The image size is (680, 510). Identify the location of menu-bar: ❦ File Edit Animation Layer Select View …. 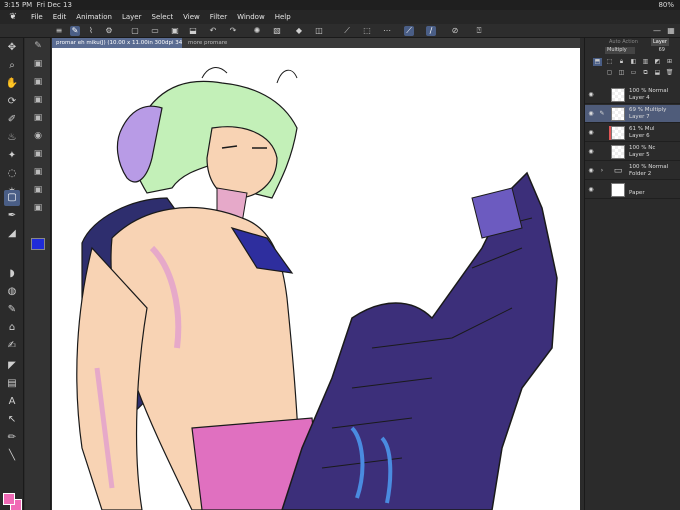
(340, 17).